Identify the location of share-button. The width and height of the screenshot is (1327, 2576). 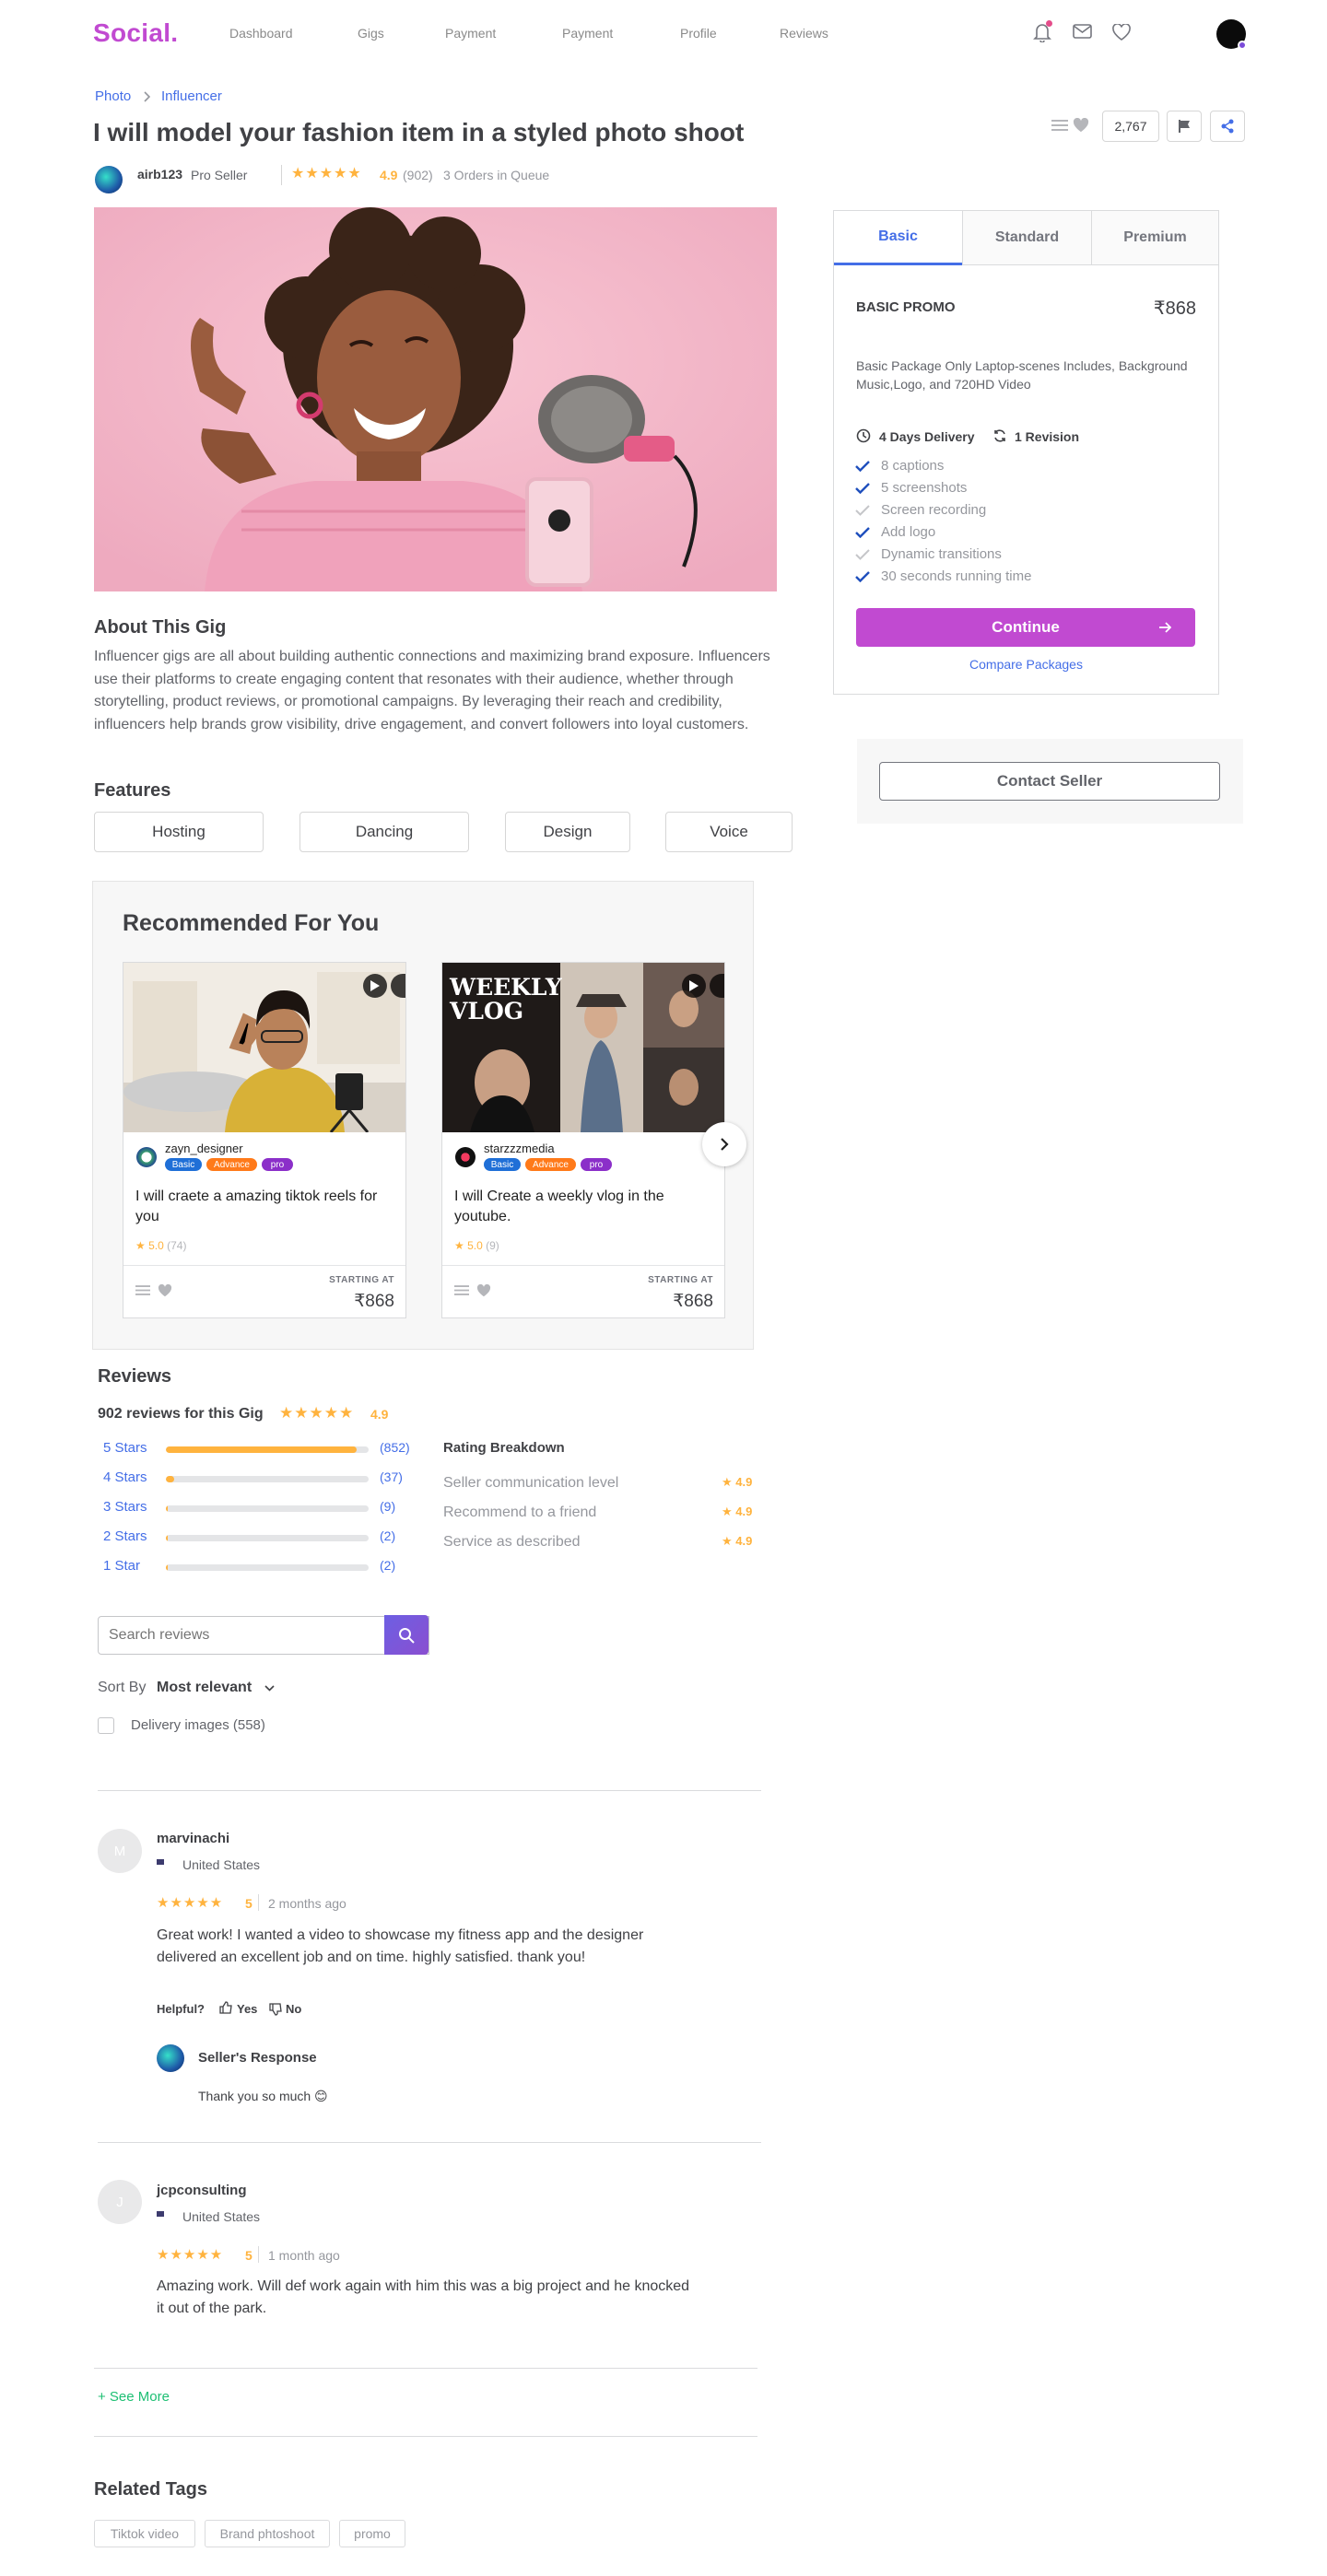
(1227, 126).